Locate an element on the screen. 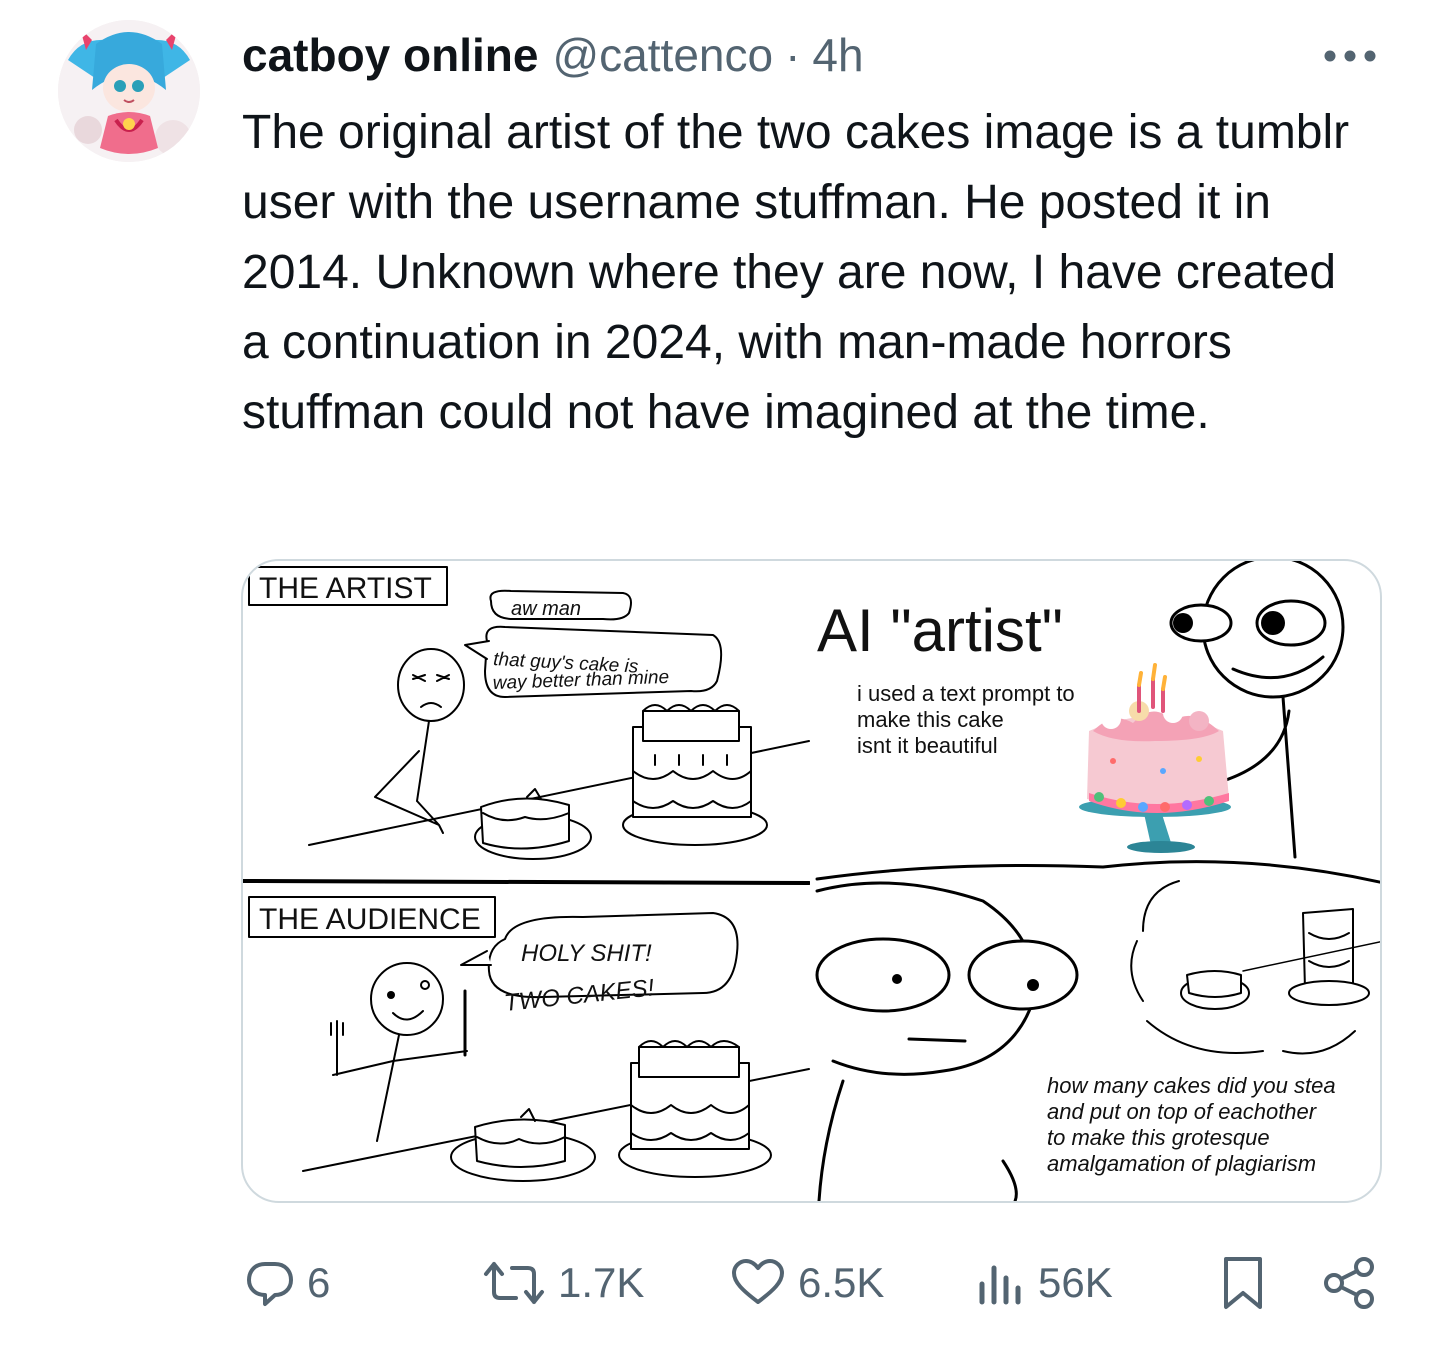  tweet-header: catboy online @cattenco · 4h is located at coordinates (553, 55).